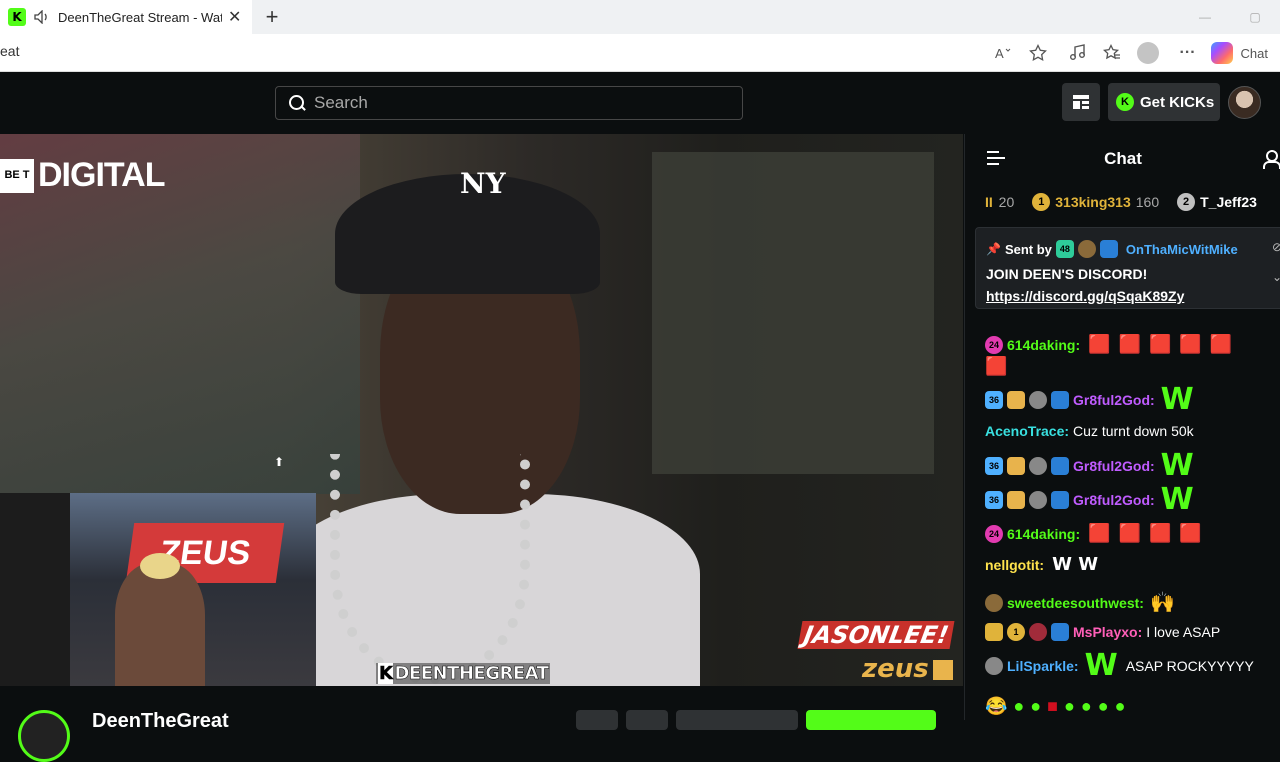 This screenshot has height=762, width=1280. What do you see at coordinates (1052, 706) in the screenshot?
I see `red-emote: ■` at bounding box center [1052, 706].